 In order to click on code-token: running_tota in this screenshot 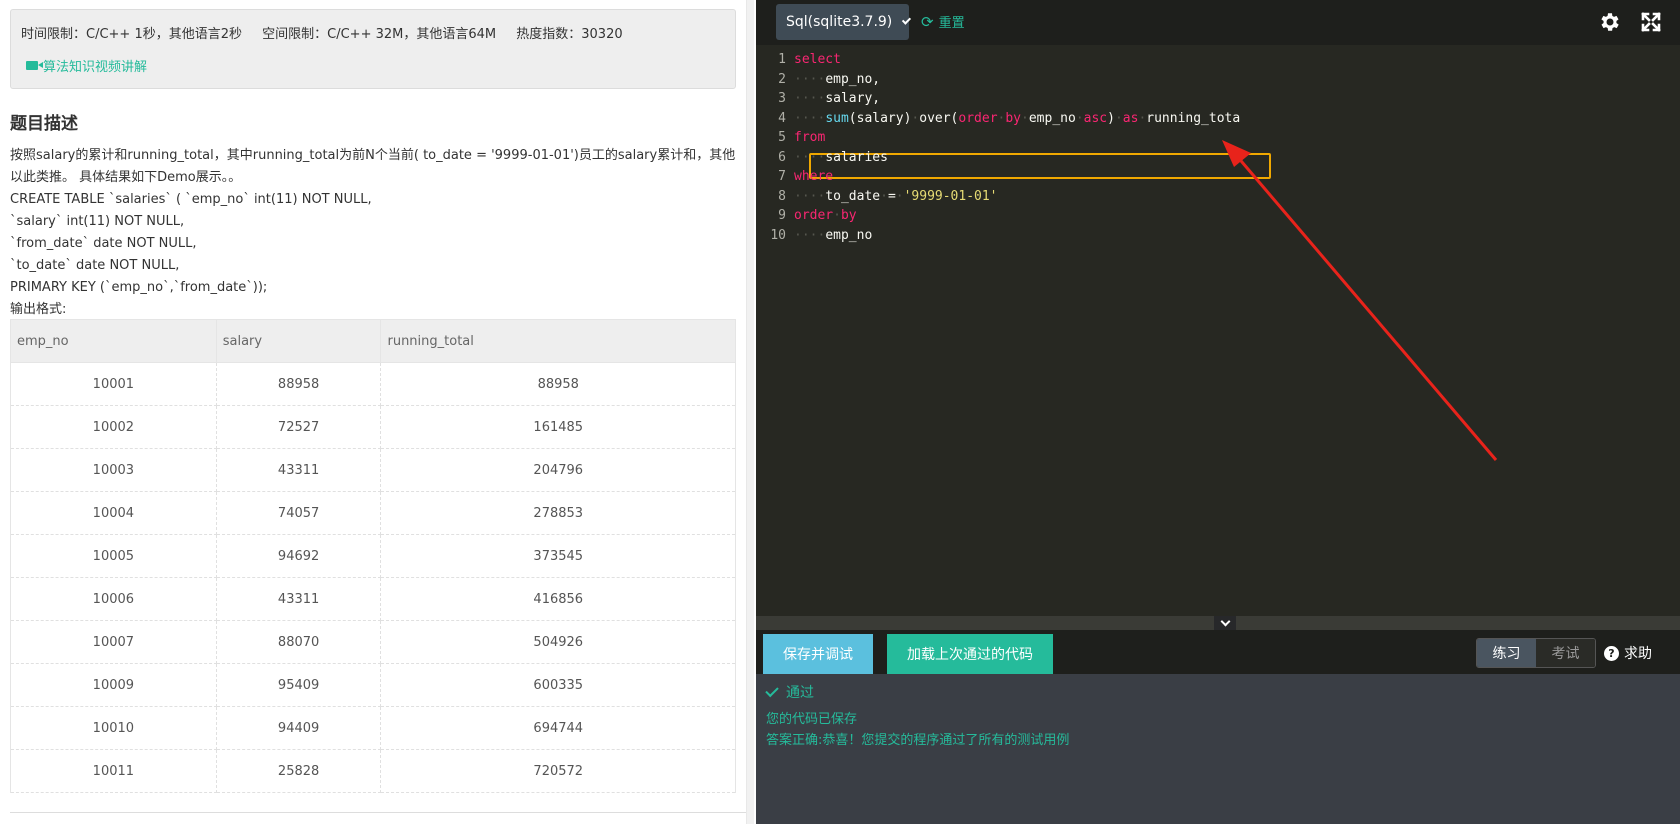, I will do `click(1193, 118)`.